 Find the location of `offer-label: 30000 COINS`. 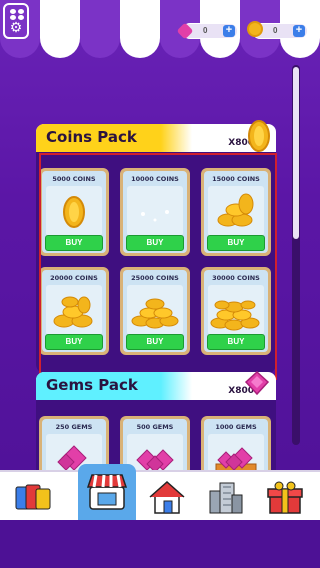

offer-label: 30000 COINS is located at coordinates (236, 278).